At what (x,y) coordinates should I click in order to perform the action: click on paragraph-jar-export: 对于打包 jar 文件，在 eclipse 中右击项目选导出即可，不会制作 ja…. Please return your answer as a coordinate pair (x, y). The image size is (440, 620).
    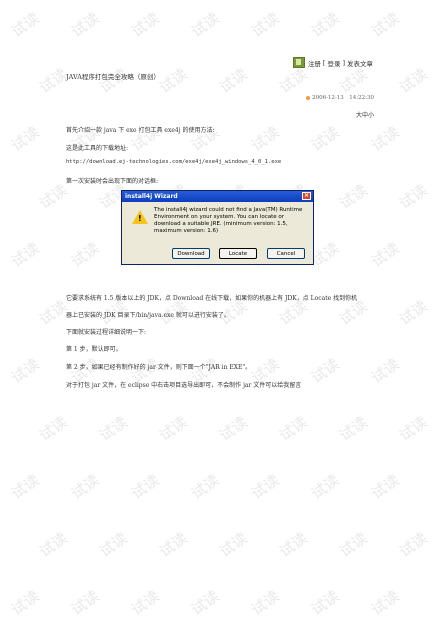
    Looking at the image, I should click on (184, 385).